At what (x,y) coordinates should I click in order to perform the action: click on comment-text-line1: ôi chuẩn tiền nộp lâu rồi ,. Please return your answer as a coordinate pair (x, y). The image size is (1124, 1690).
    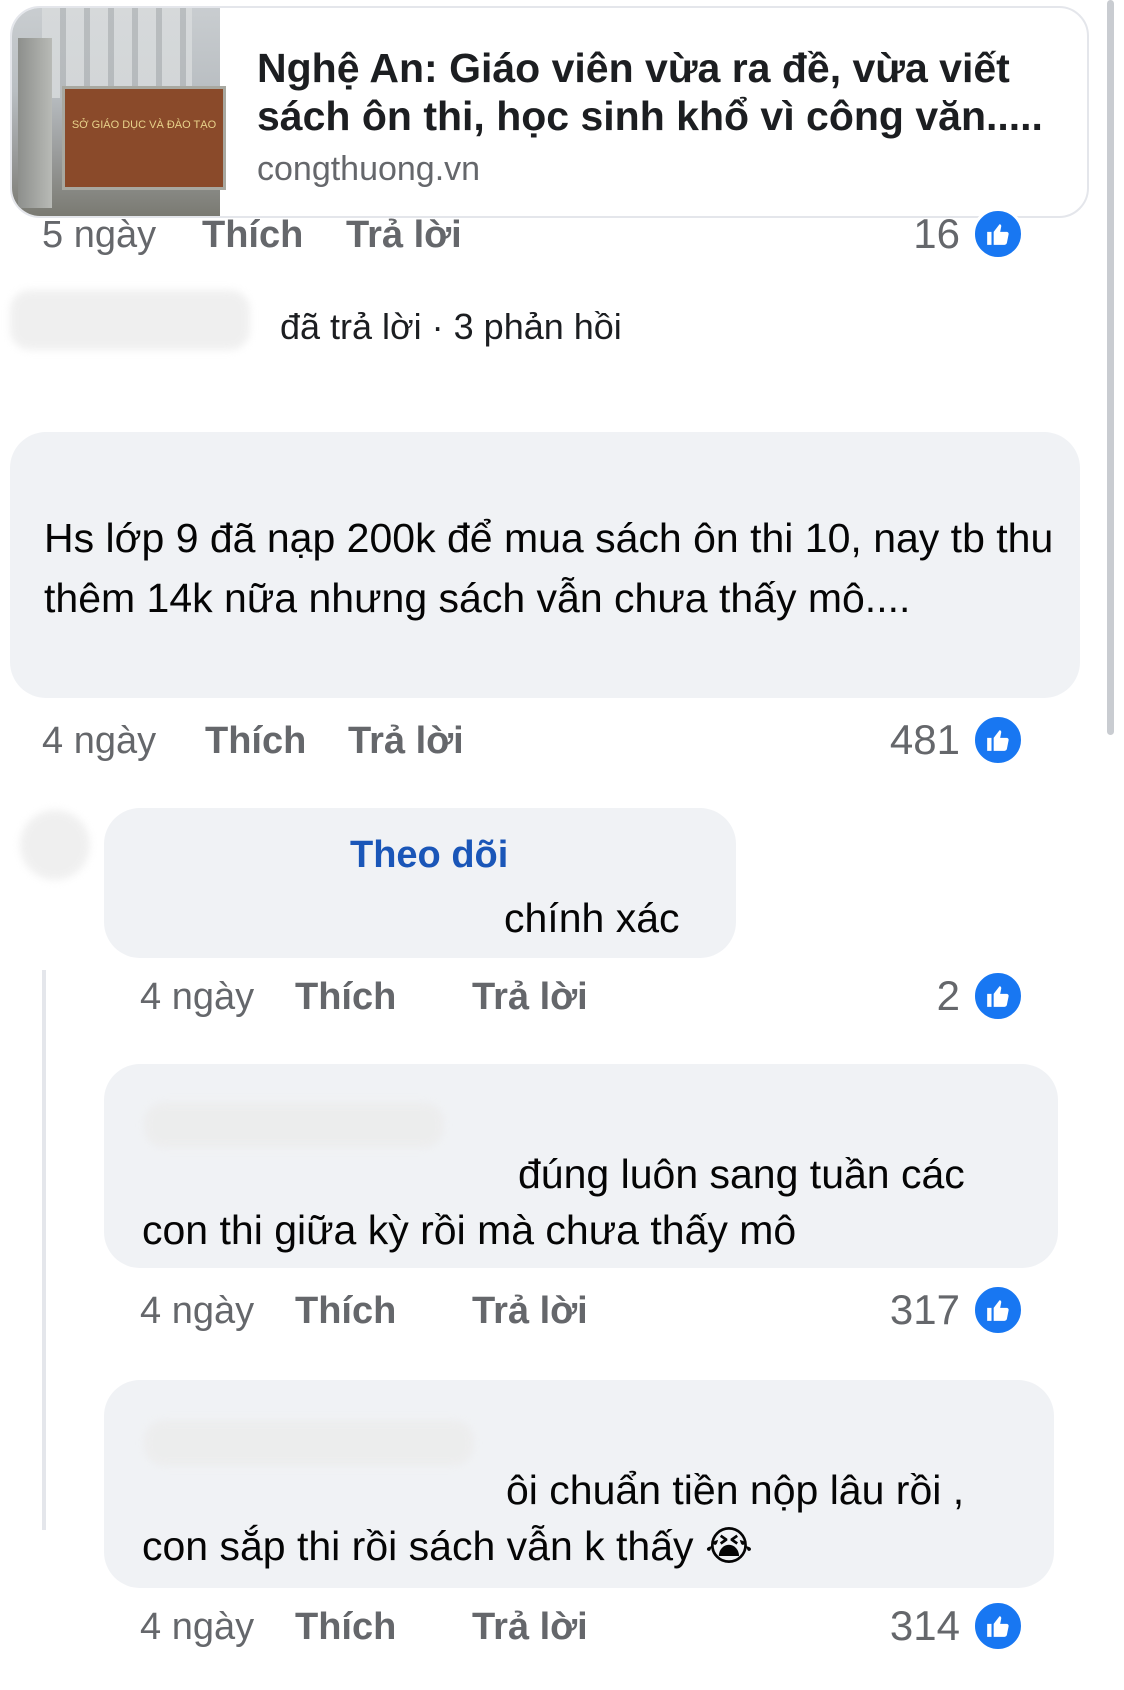
    Looking at the image, I should click on (735, 1490).